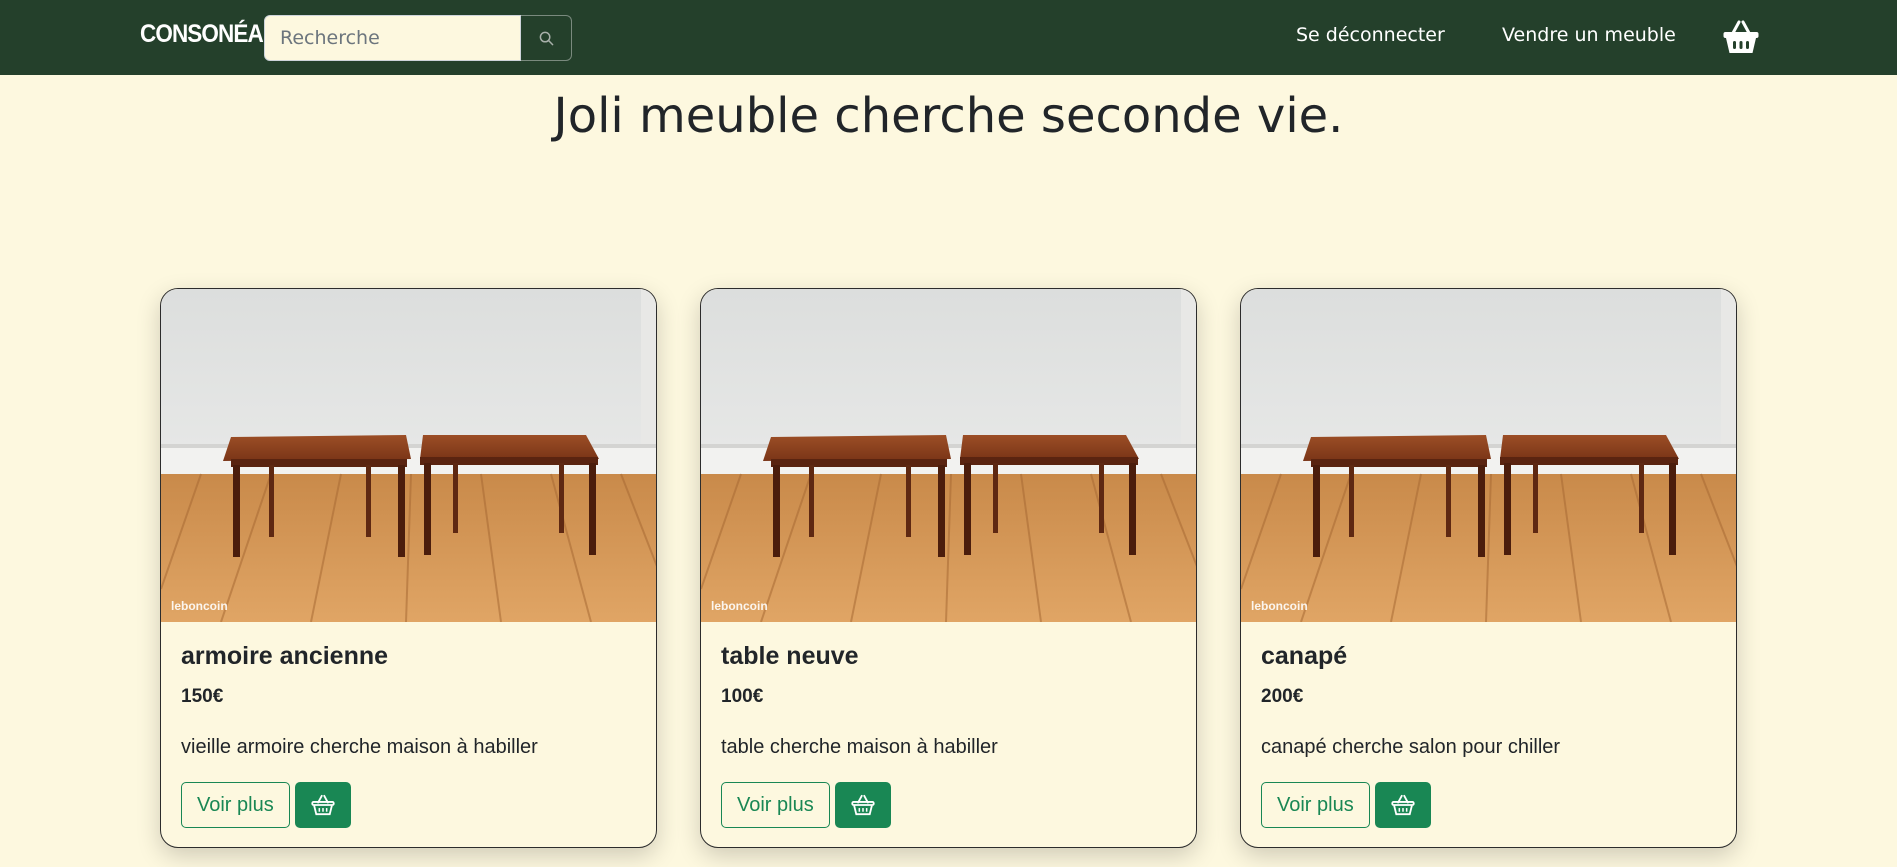  I want to click on product-price: 150€, so click(202, 696).